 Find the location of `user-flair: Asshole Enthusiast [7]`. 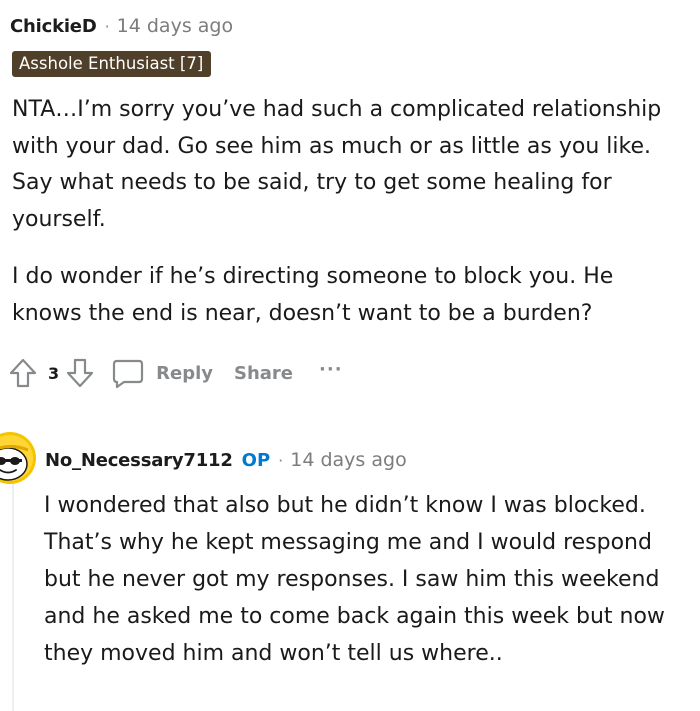

user-flair: Asshole Enthusiast [7] is located at coordinates (112, 64).